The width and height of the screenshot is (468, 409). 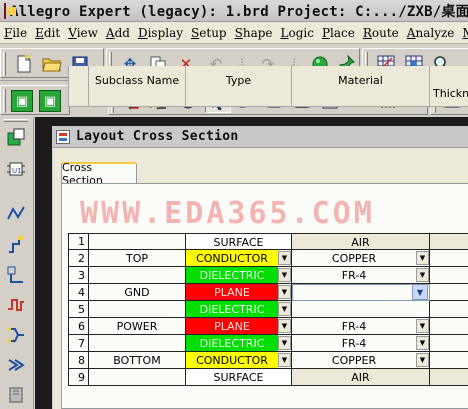 I want to click on menu-accel-key: D, so click(x=142, y=32).